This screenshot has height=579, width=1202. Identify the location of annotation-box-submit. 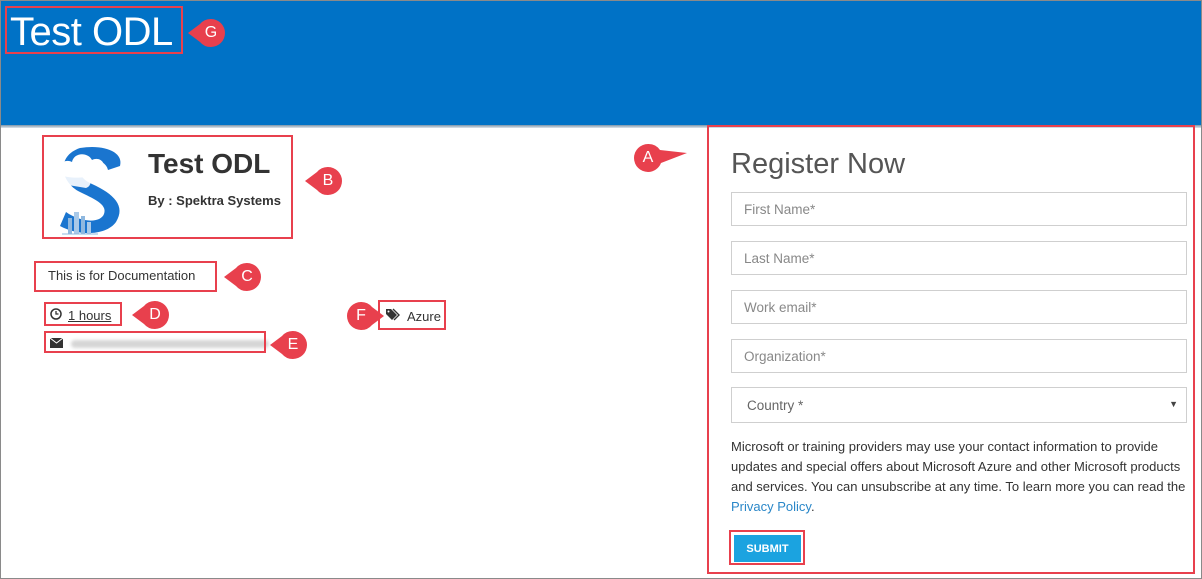
(767, 547).